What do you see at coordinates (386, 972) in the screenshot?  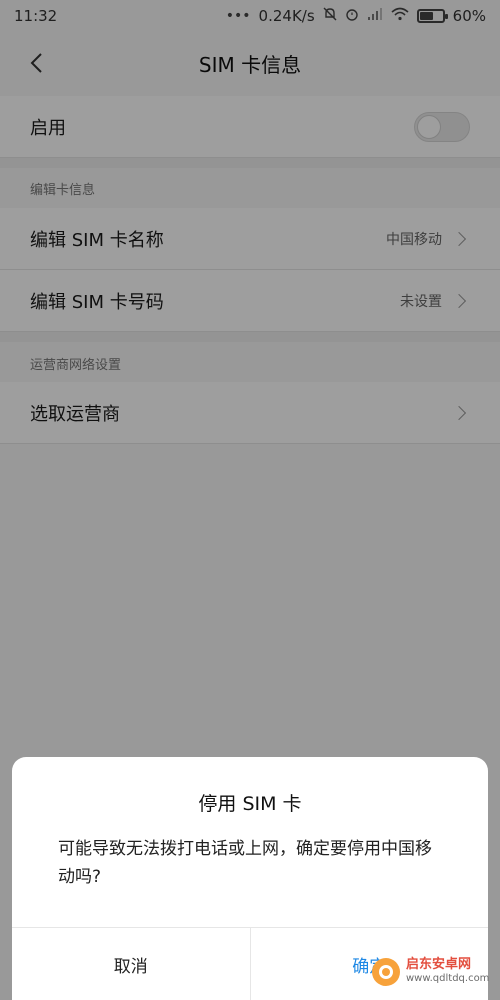 I see `watermark-logo-icon` at bounding box center [386, 972].